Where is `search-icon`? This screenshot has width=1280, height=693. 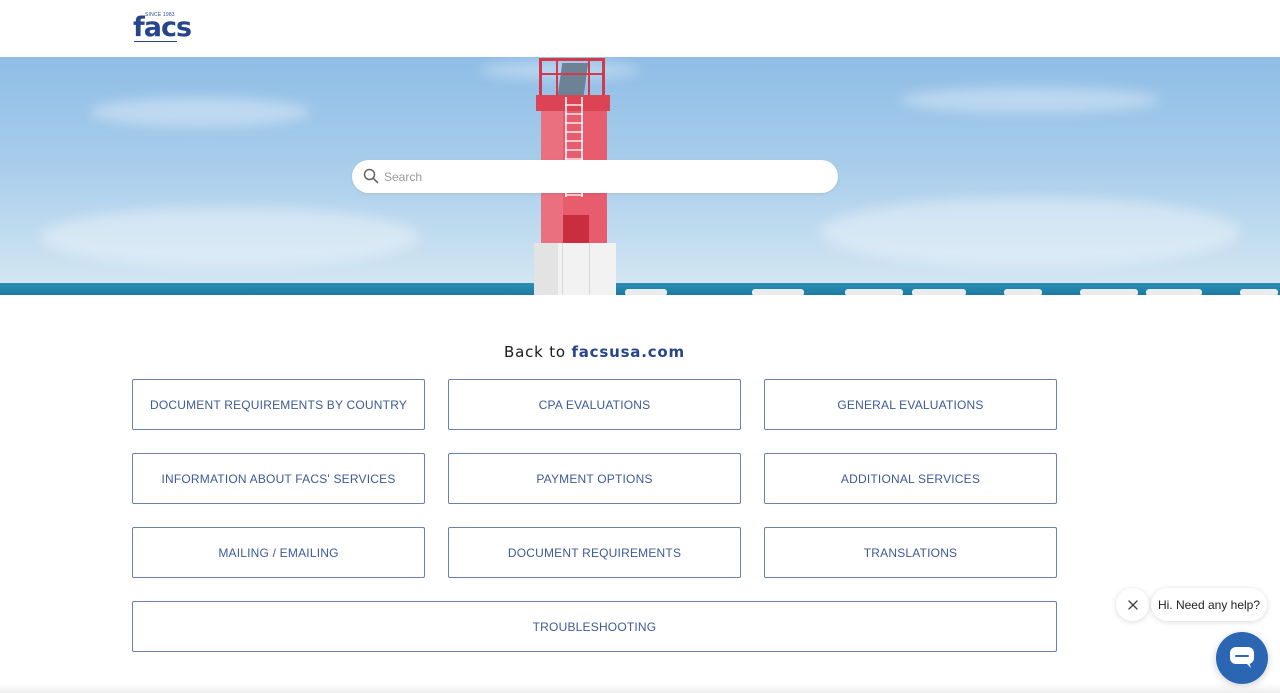 search-icon is located at coordinates (371, 176).